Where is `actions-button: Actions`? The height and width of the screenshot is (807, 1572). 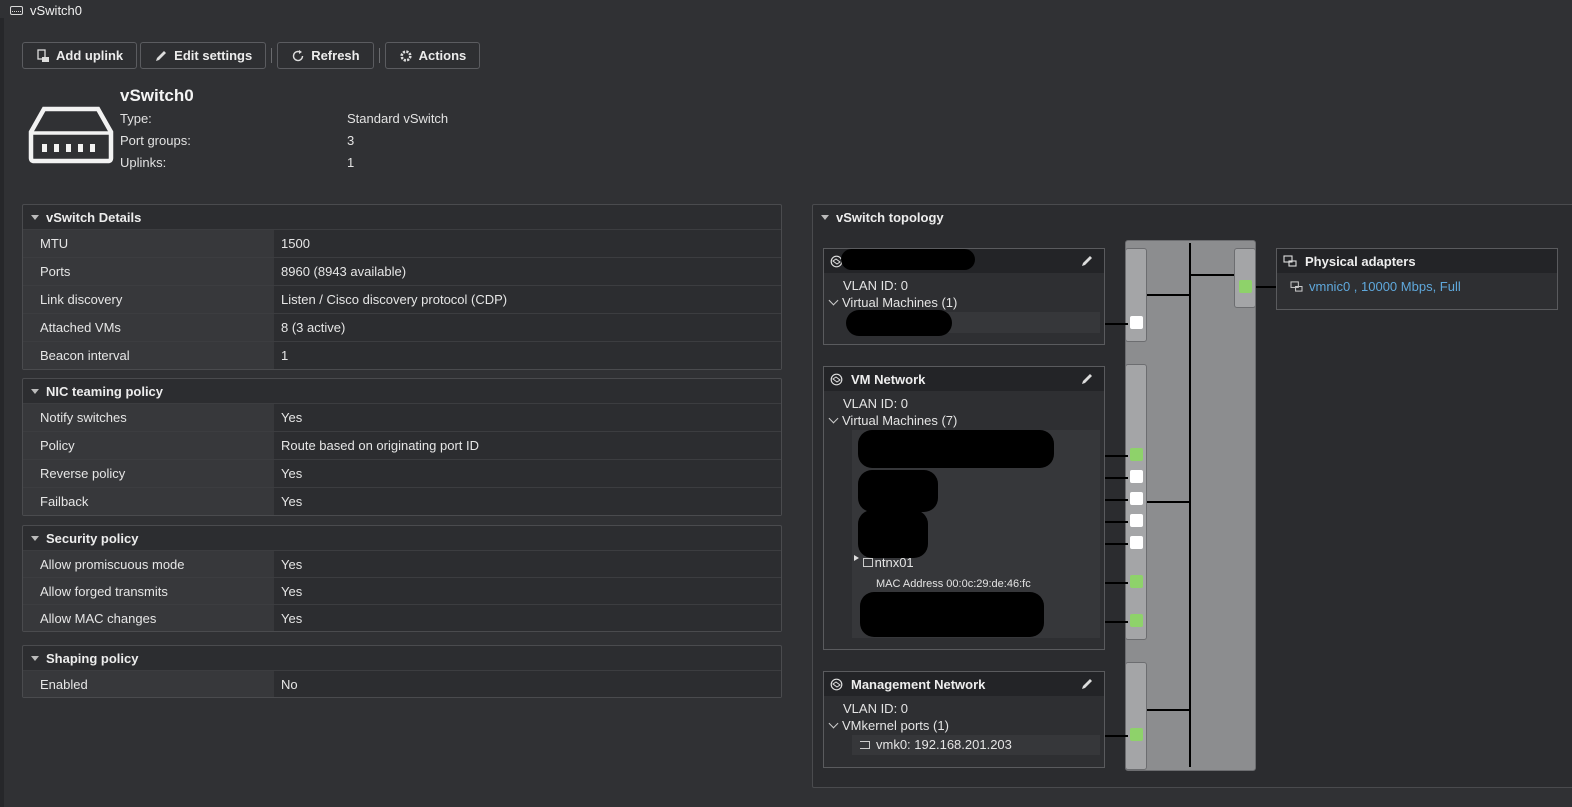 actions-button: Actions is located at coordinates (432, 55).